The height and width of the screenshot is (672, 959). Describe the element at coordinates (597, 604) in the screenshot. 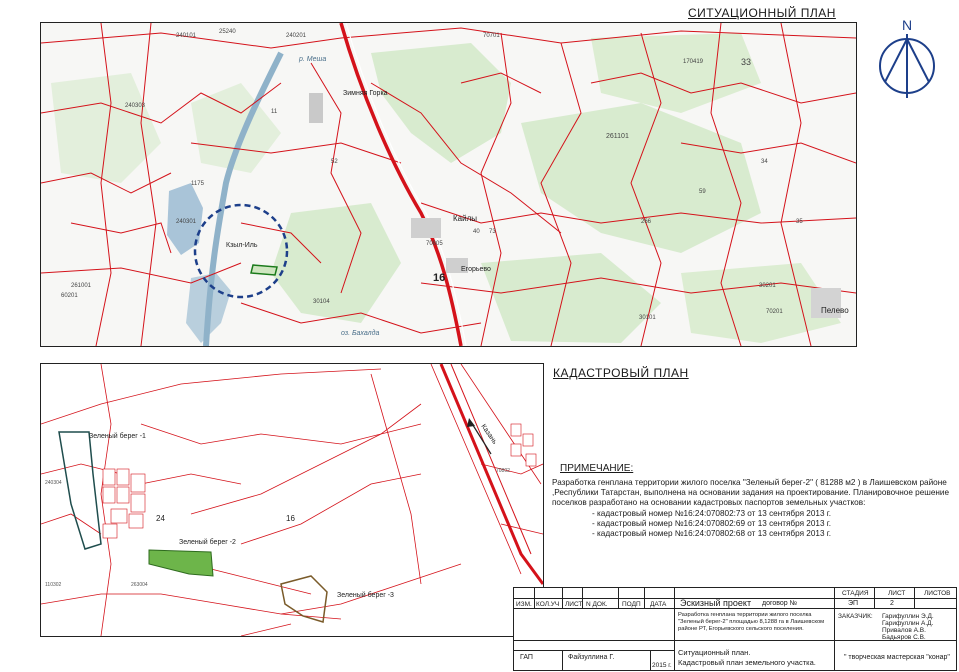

I see `stamp-header-cell: N ДОК.` at that location.